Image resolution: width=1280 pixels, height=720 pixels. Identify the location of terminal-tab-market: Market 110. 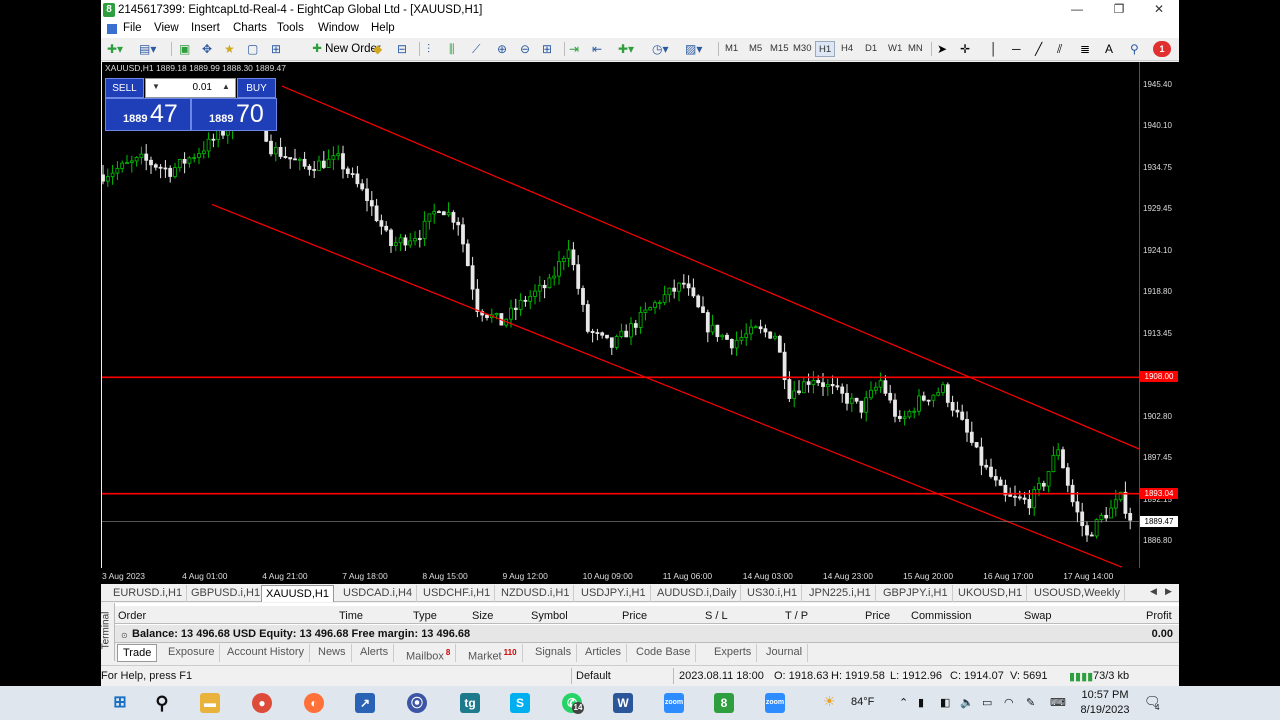
(493, 653).